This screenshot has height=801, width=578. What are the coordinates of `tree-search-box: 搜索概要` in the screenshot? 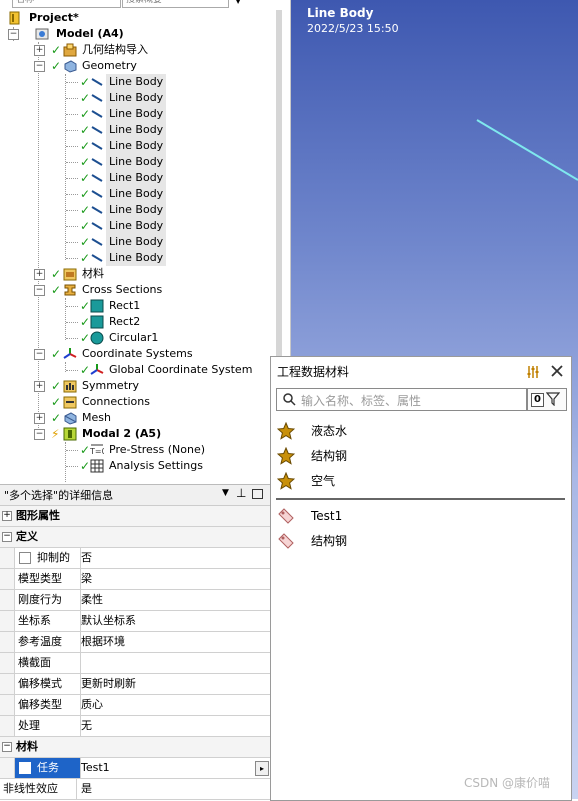 It's located at (175, 4).